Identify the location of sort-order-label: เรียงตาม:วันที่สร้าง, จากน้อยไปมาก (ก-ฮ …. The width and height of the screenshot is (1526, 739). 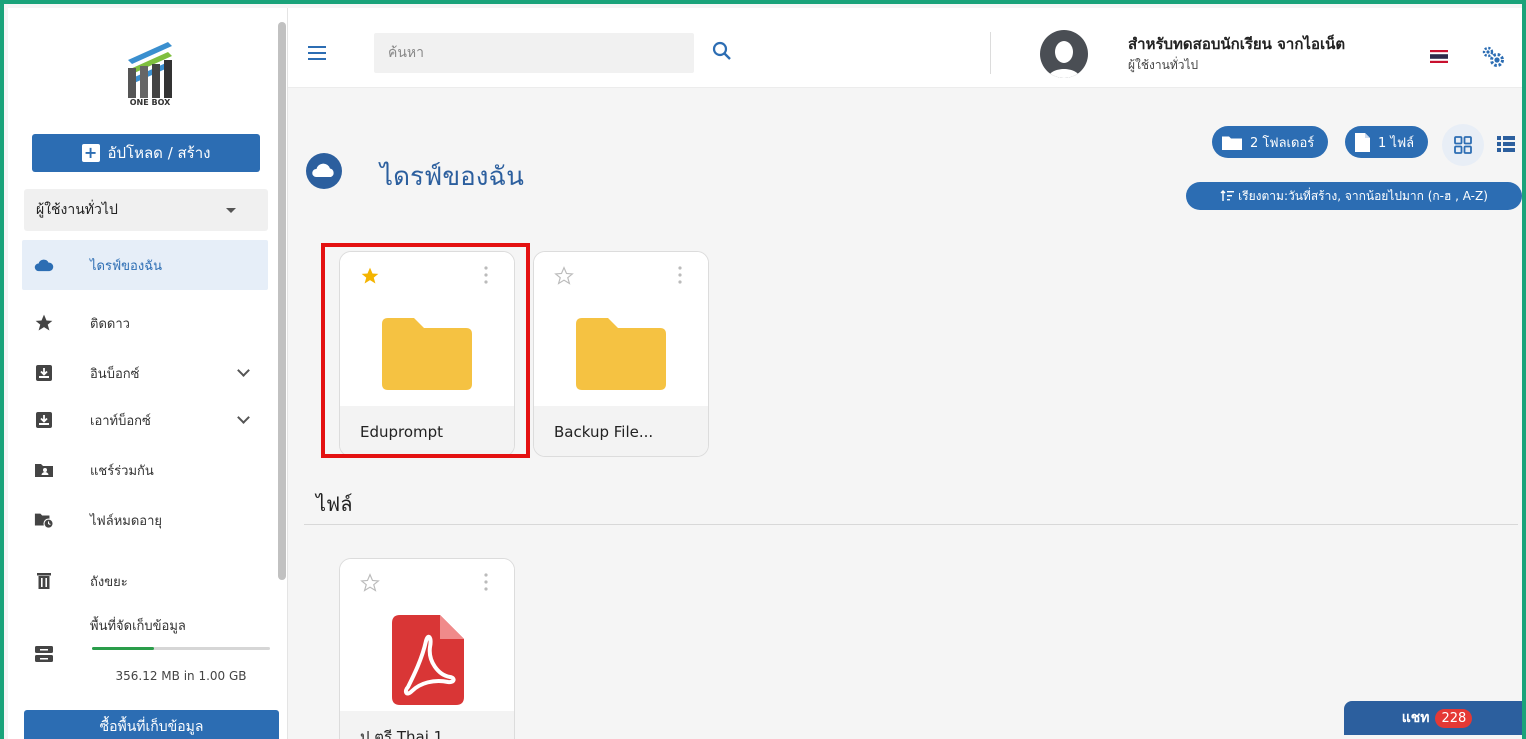
(1363, 195).